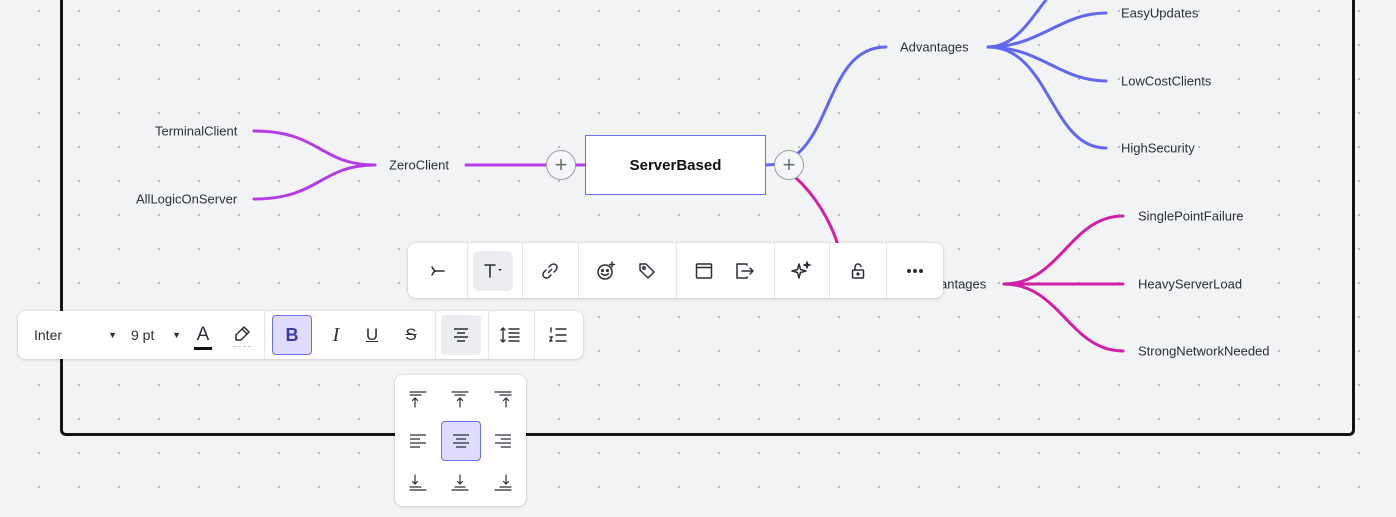  I want to click on text-align-button, so click(461, 335).